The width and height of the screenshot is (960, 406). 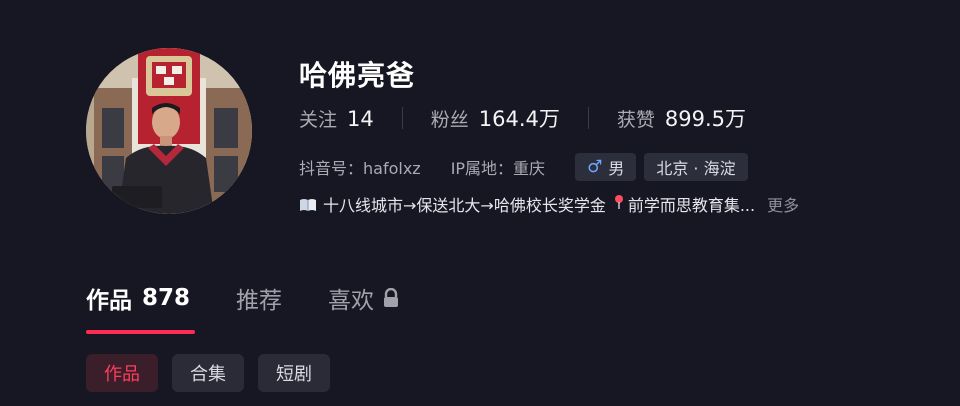 I want to click on bio-text-education: 十八线城市→保送北大→哈佛校长奖学金, so click(x=464, y=205).